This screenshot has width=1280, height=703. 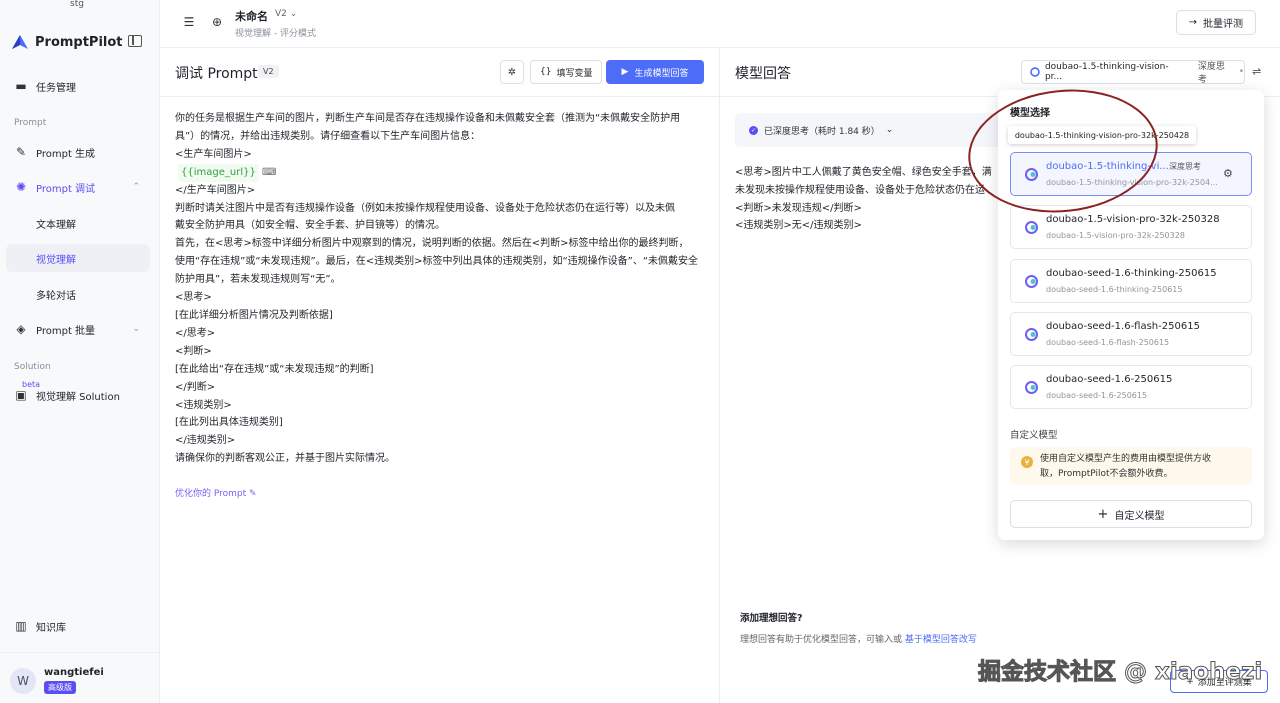 What do you see at coordinates (655, 72) in the screenshot?
I see `generate-answer-button: ▶ 生成模型回答` at bounding box center [655, 72].